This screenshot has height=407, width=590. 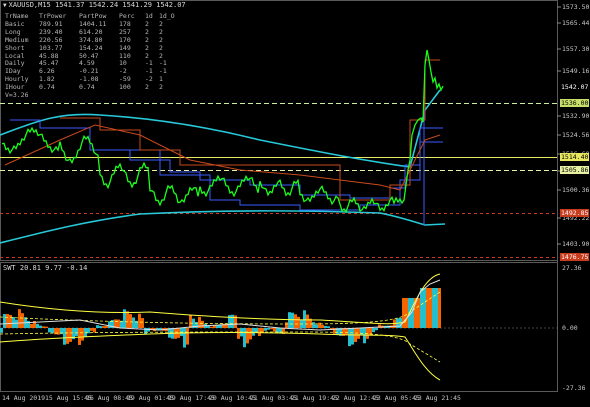 I want to click on table-footer: V=3.26, so click(x=17, y=95).